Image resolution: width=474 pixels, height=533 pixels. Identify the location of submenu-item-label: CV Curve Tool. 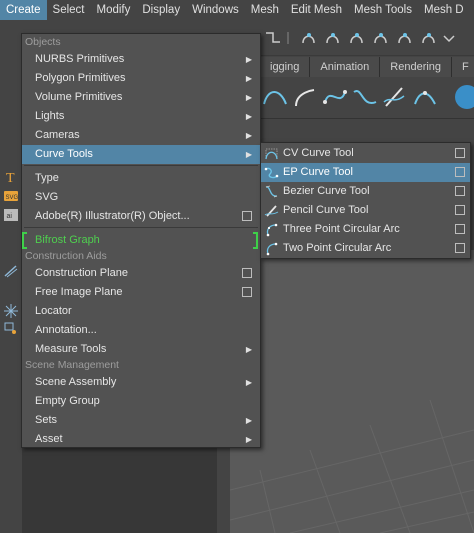
(318, 153).